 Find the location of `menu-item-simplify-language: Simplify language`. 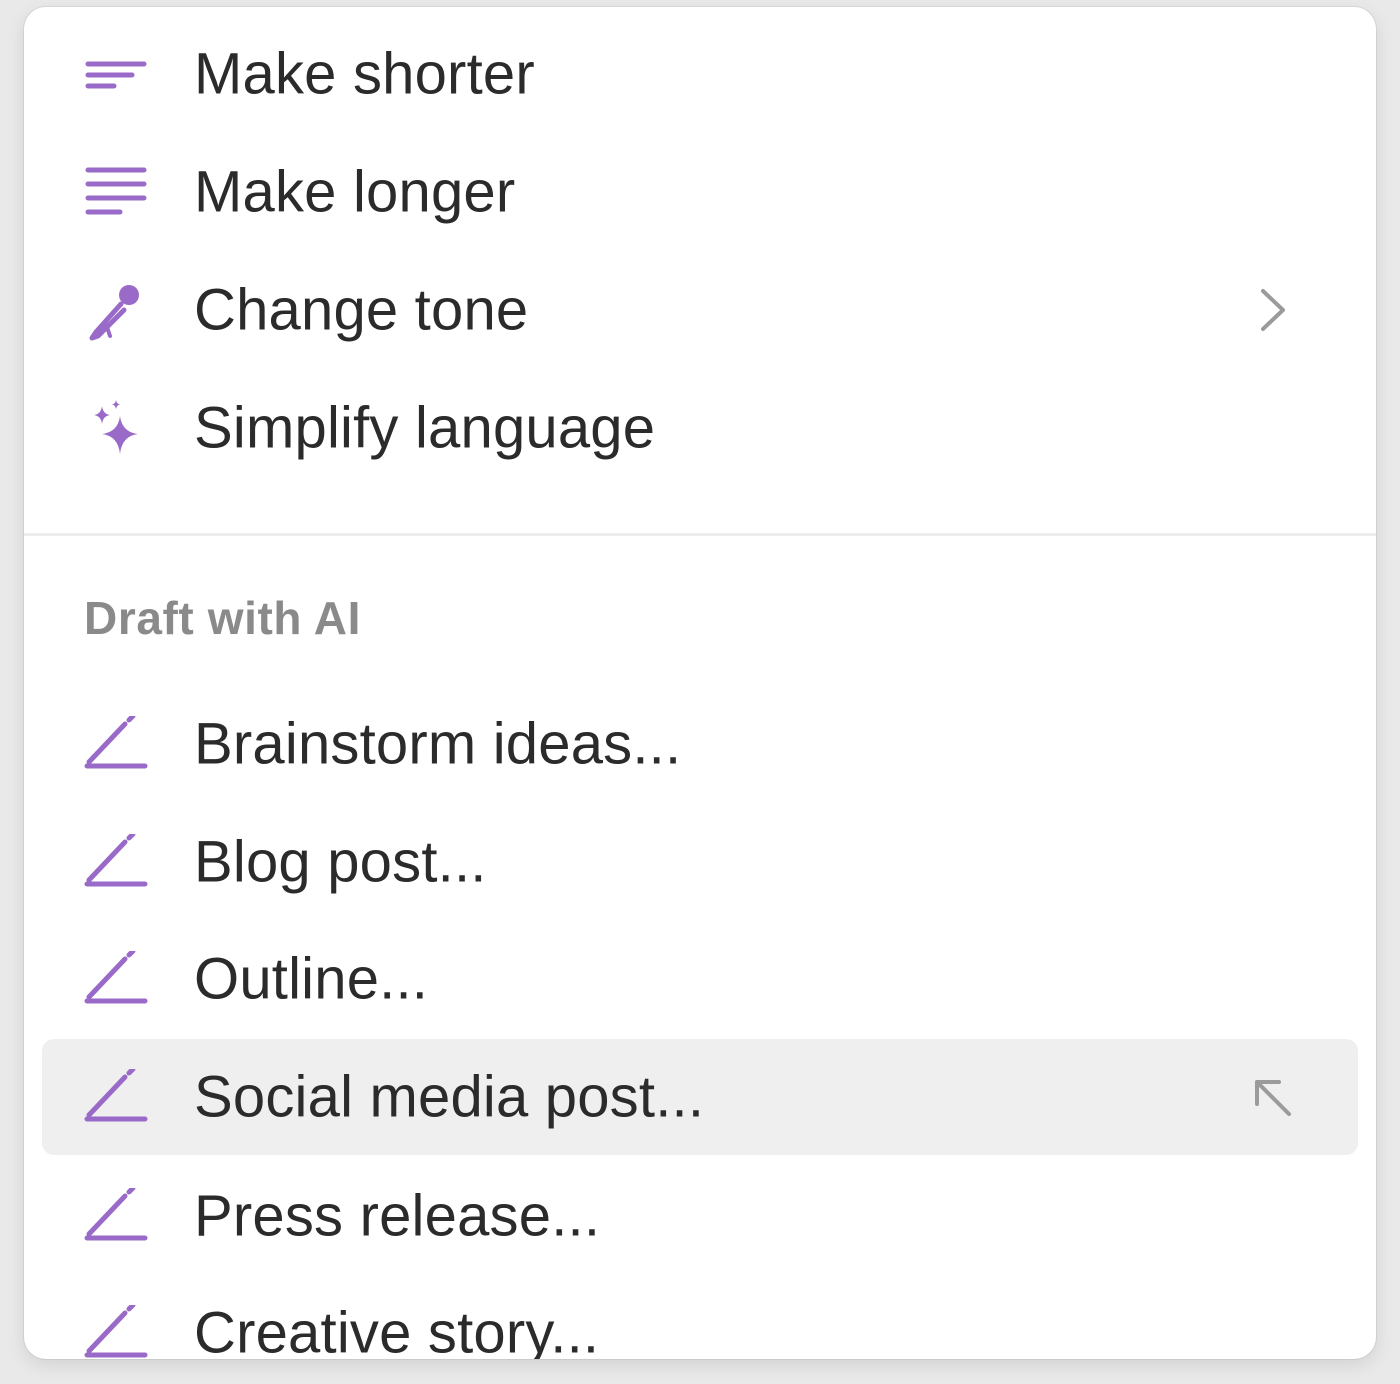

menu-item-simplify-language: Simplify language is located at coordinates (700, 428).